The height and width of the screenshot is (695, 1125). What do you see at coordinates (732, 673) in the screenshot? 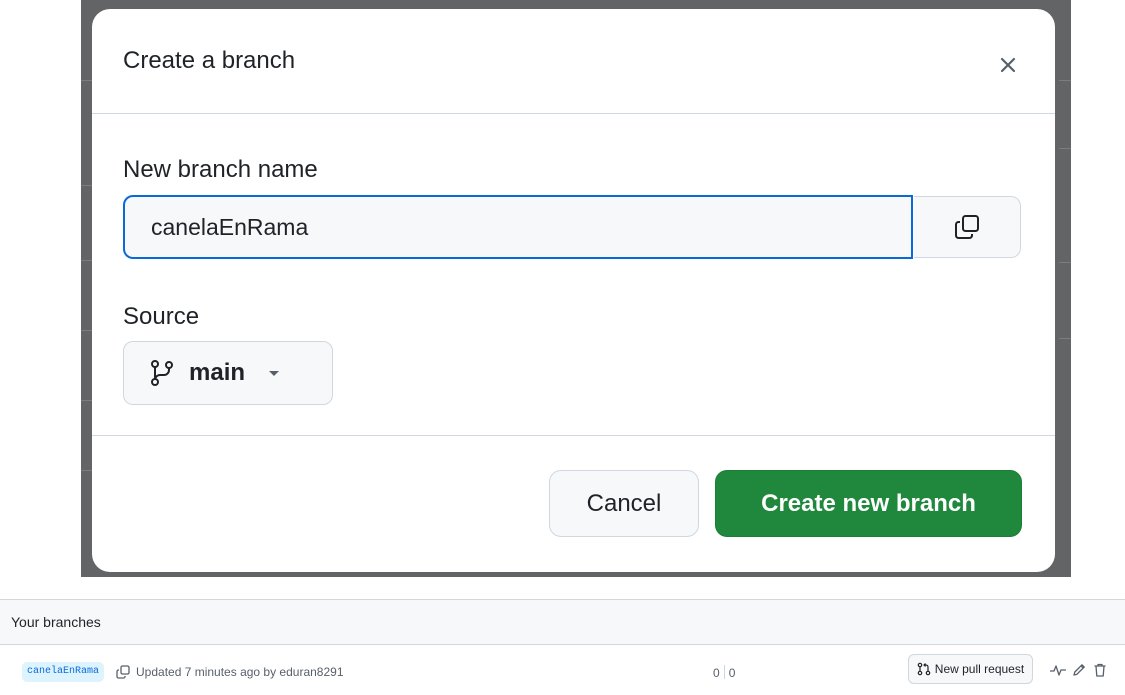
I see `ahead-count: 0` at bounding box center [732, 673].